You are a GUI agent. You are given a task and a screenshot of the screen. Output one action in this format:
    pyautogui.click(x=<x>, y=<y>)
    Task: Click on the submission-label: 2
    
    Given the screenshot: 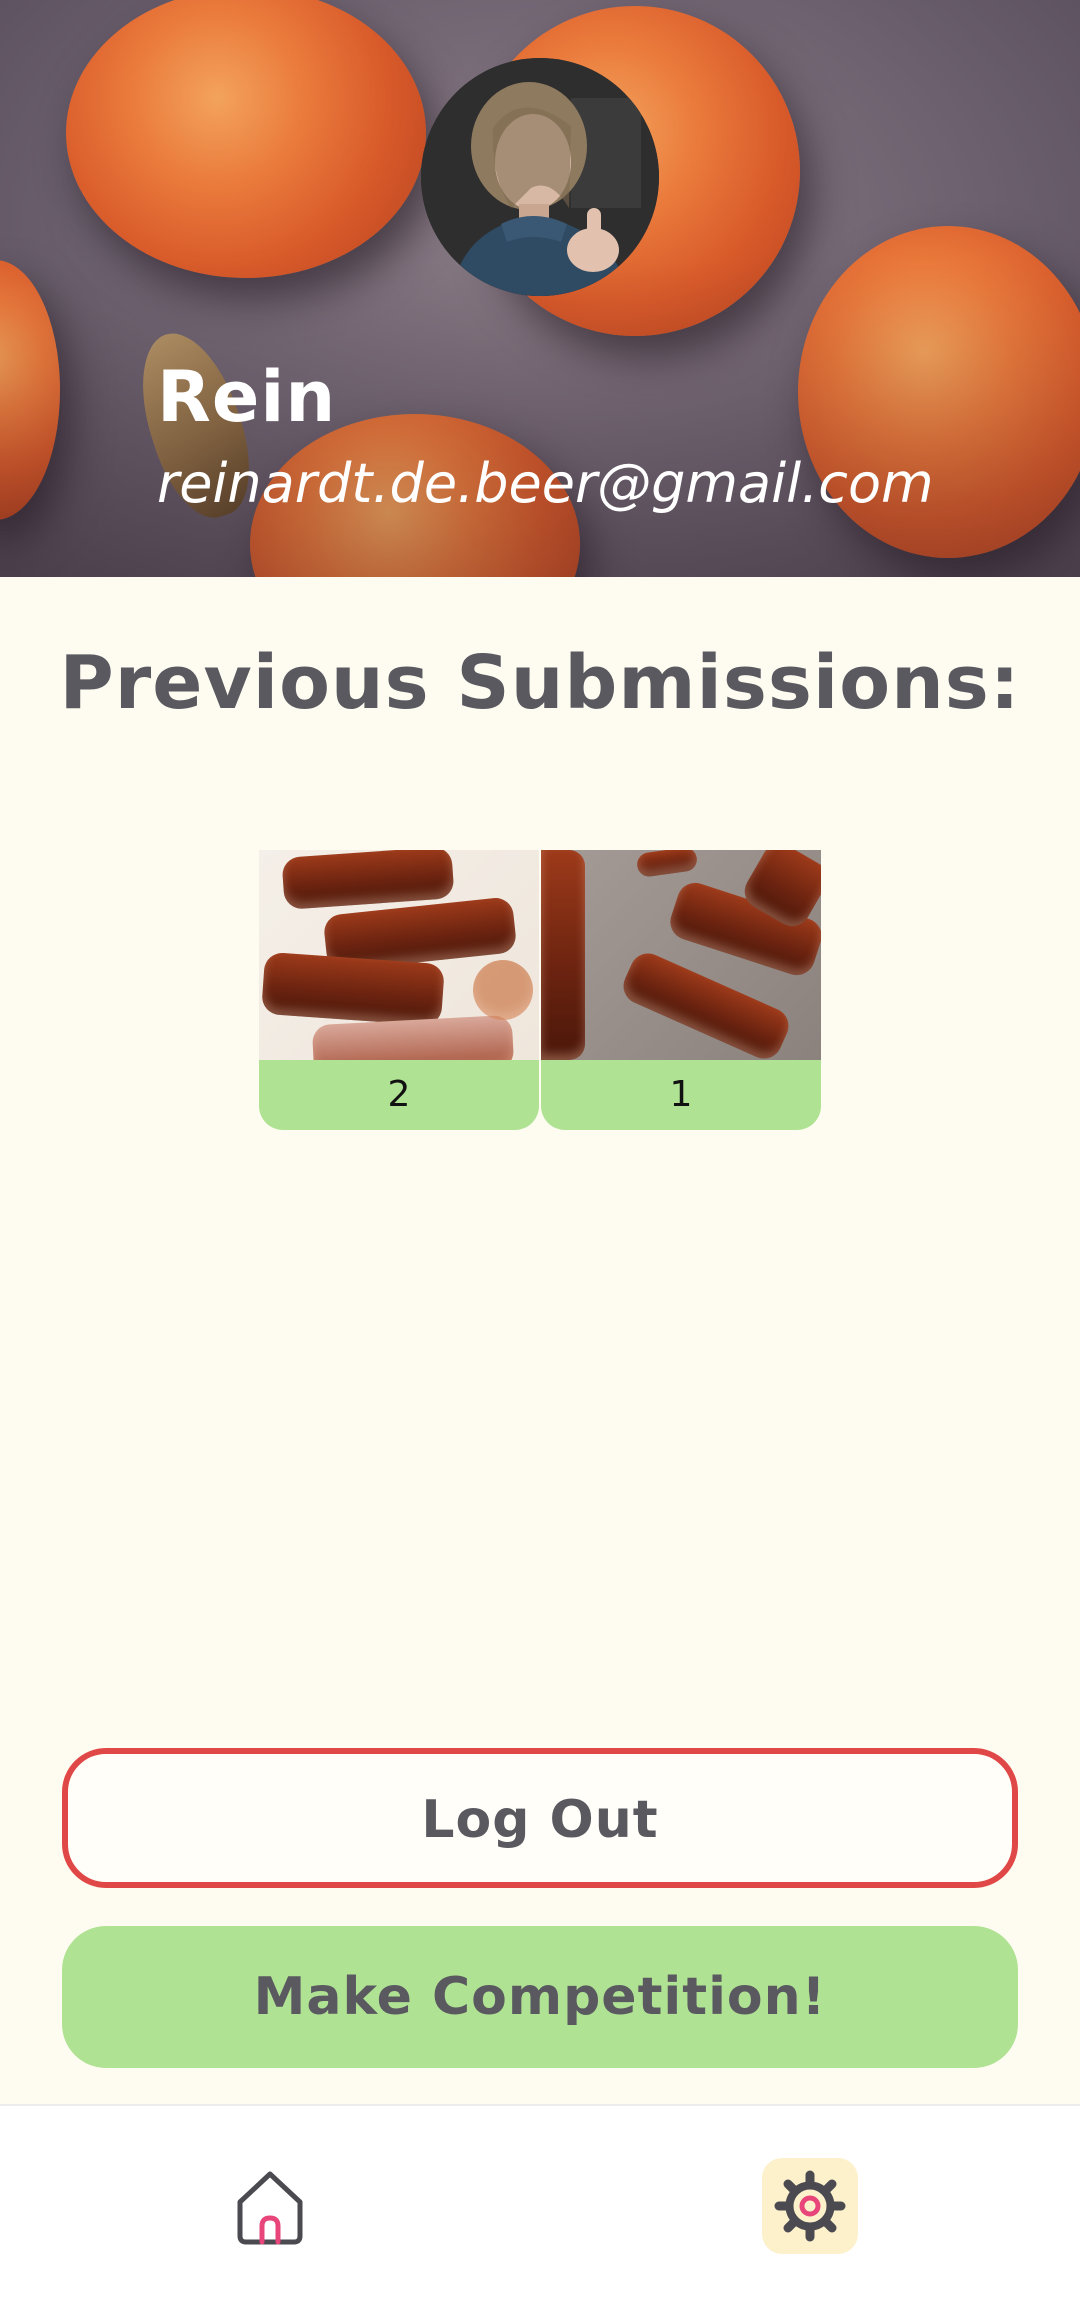 What is the action you would take?
    pyautogui.click(x=399, y=1094)
    